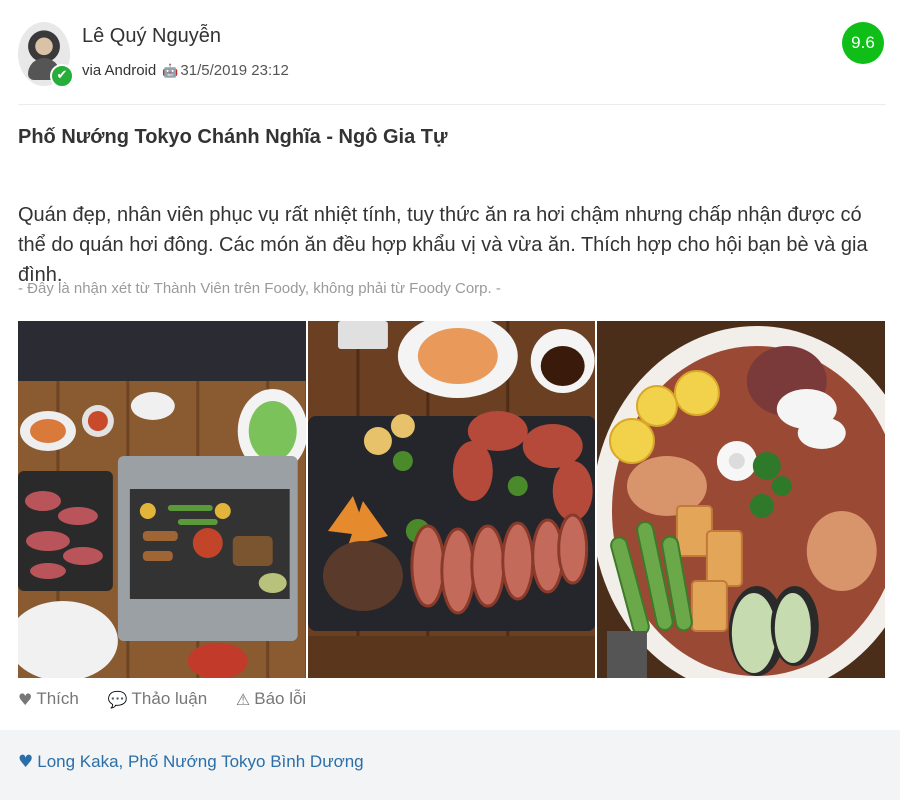 The height and width of the screenshot is (800, 900). I want to click on username: Lê Quý Nguyễn, so click(151, 36).